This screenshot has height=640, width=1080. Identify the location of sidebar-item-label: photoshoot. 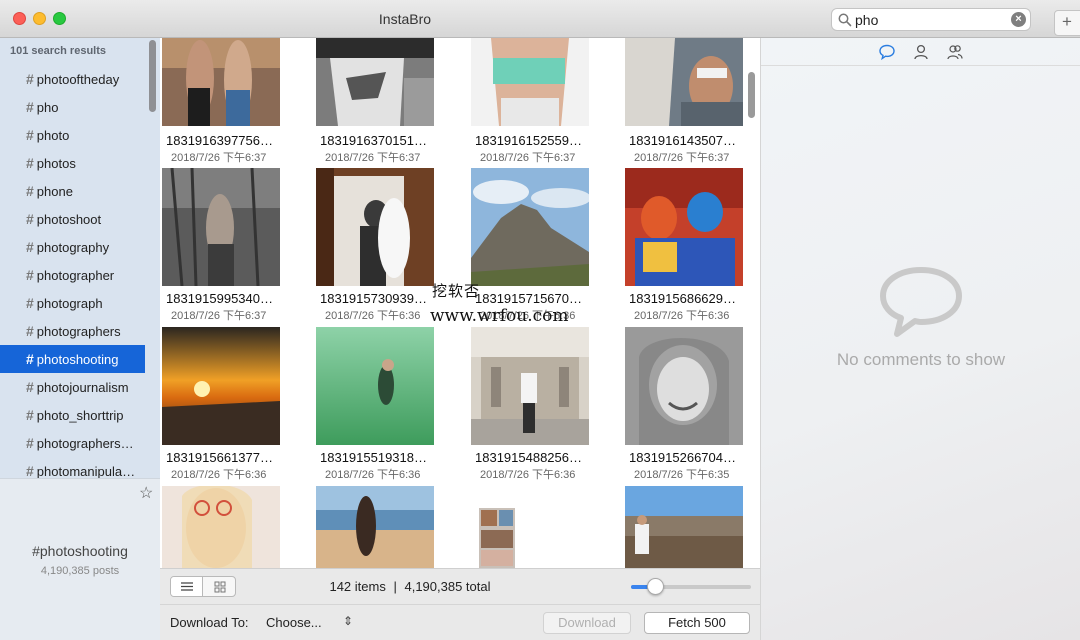
(69, 219).